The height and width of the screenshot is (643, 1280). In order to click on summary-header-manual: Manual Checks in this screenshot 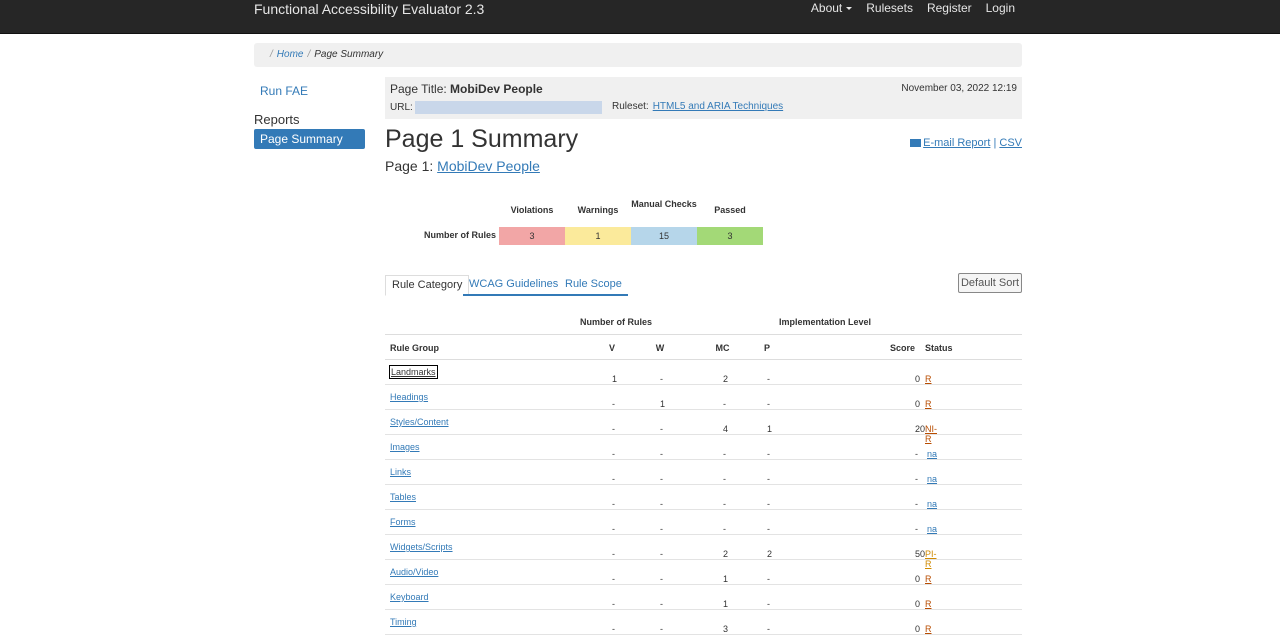, I will do `click(664, 204)`.